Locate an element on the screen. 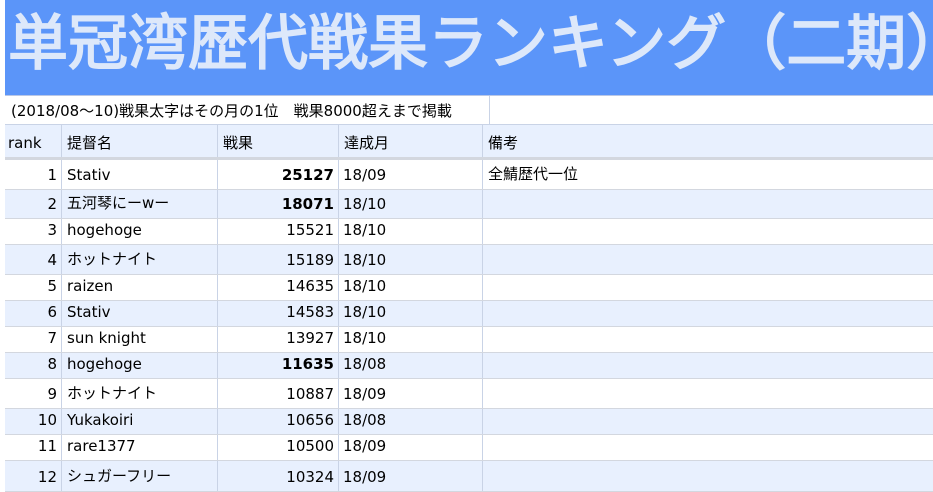 Image resolution: width=933 pixels, height=492 pixels. score-cell: 13927 is located at coordinates (278, 339).